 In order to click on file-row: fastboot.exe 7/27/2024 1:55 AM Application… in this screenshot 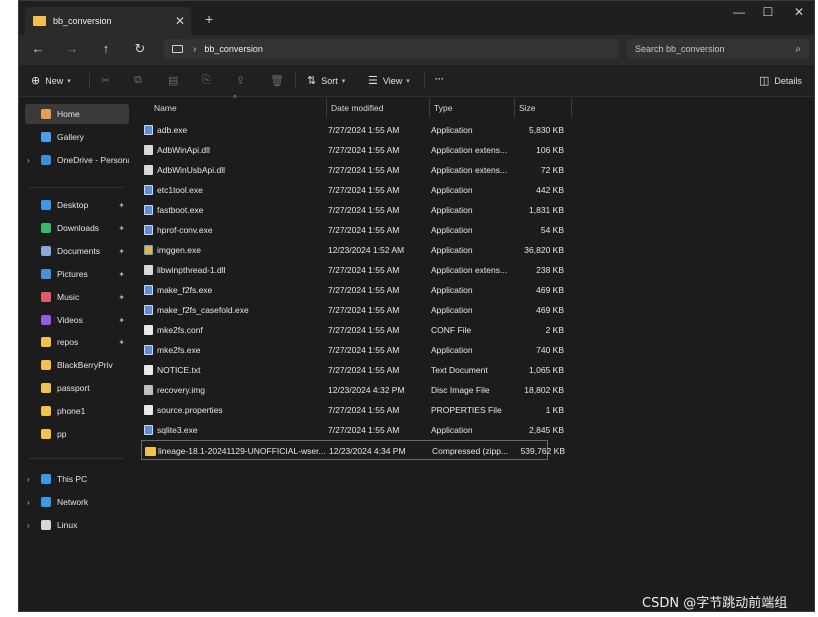, I will do `click(352, 210)`.